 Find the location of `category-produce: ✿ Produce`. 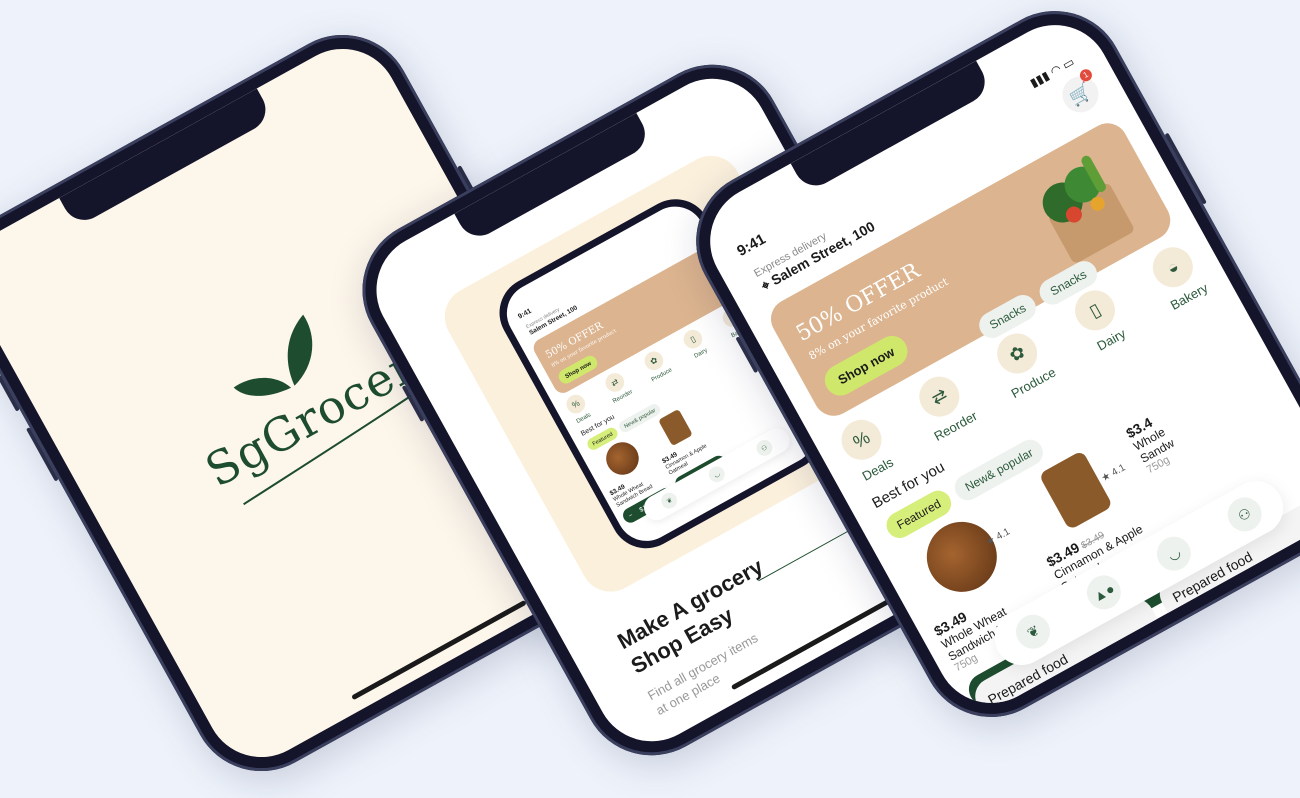

category-produce: ✿ Produce is located at coordinates (656, 365).